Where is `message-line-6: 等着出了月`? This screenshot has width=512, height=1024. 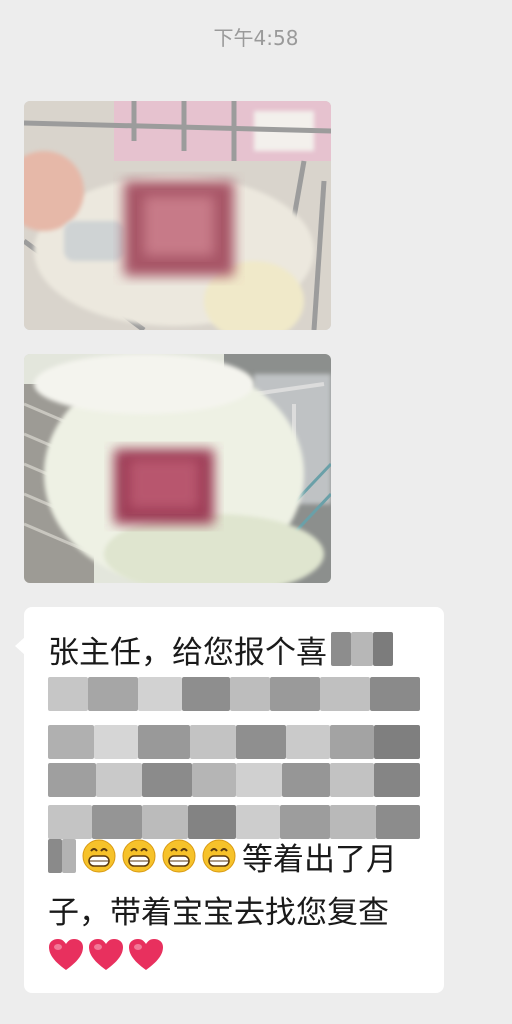 message-line-6: 等着出了月 is located at coordinates (222, 857).